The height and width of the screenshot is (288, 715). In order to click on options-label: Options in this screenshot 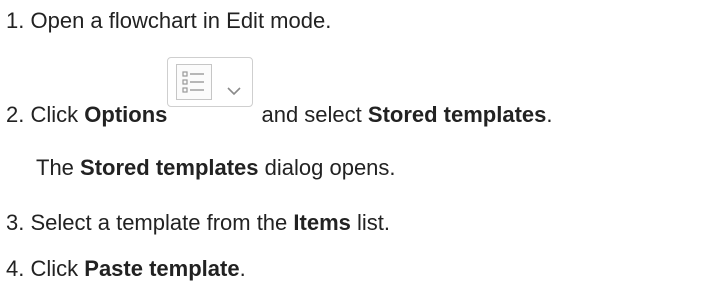, I will do `click(126, 114)`.